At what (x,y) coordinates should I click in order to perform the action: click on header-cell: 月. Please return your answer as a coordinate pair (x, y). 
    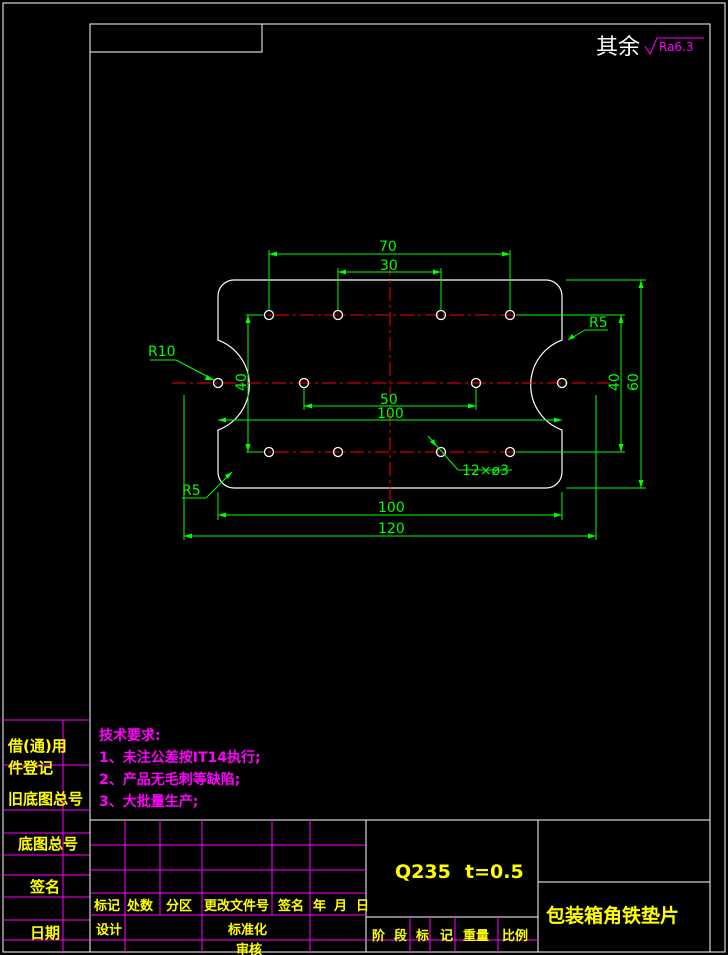
    Looking at the image, I should click on (340, 906).